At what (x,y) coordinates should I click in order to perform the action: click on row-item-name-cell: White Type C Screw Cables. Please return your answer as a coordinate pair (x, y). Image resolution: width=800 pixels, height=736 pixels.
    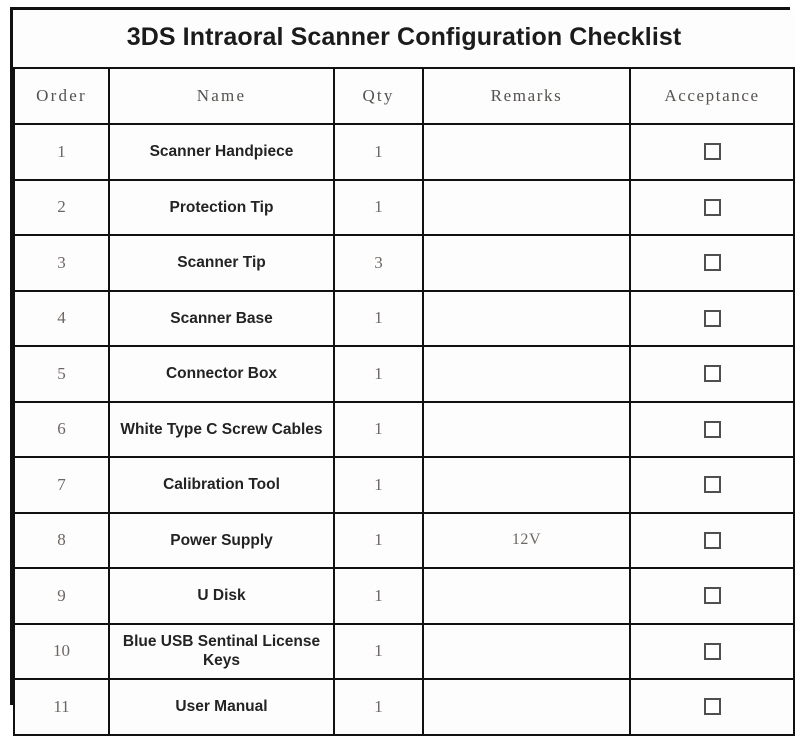
    Looking at the image, I should click on (221, 429).